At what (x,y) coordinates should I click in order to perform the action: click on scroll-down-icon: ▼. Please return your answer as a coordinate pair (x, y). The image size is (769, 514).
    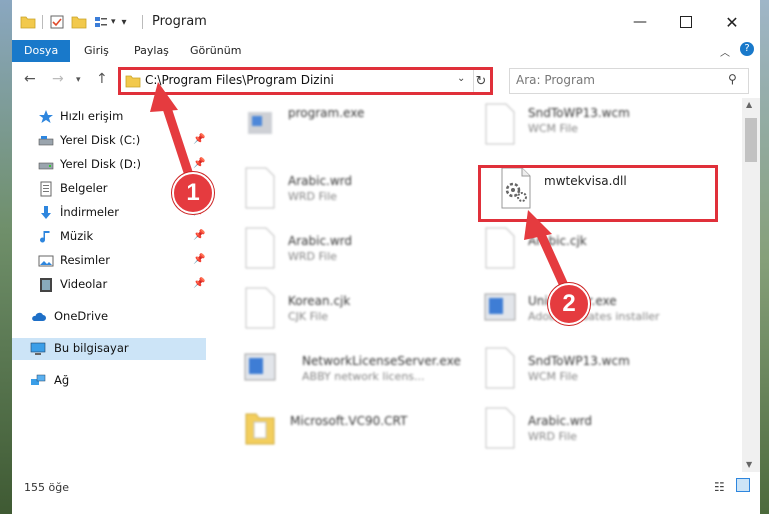
    Looking at the image, I should click on (749, 464).